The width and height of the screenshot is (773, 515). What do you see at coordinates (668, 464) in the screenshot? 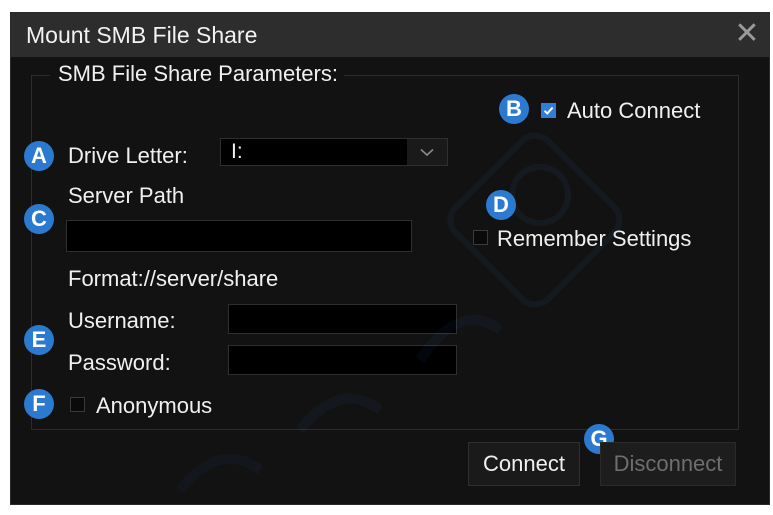
I see `disconnect-button: Disconnect` at bounding box center [668, 464].